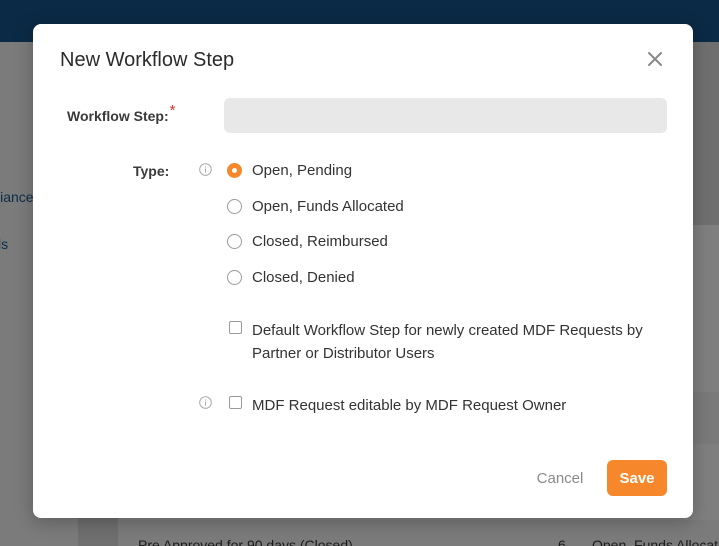 This screenshot has height=546, width=719. I want to click on sidebar-item-compliance: liance, so click(17, 197).